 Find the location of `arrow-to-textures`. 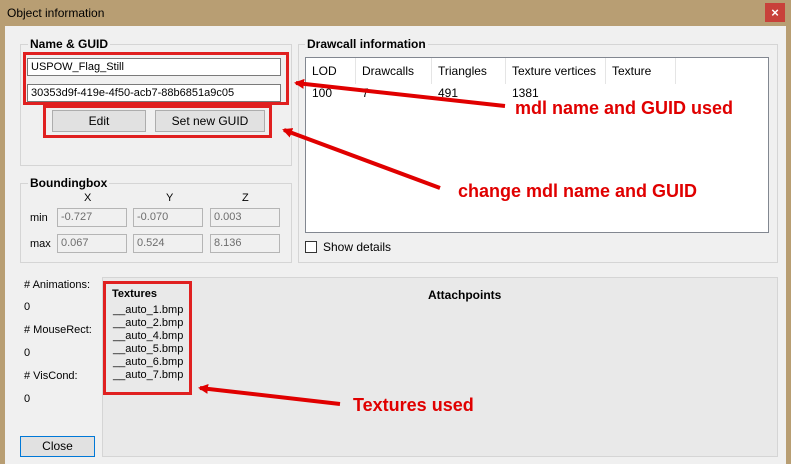

arrow-to-textures is located at coordinates (269, 394).